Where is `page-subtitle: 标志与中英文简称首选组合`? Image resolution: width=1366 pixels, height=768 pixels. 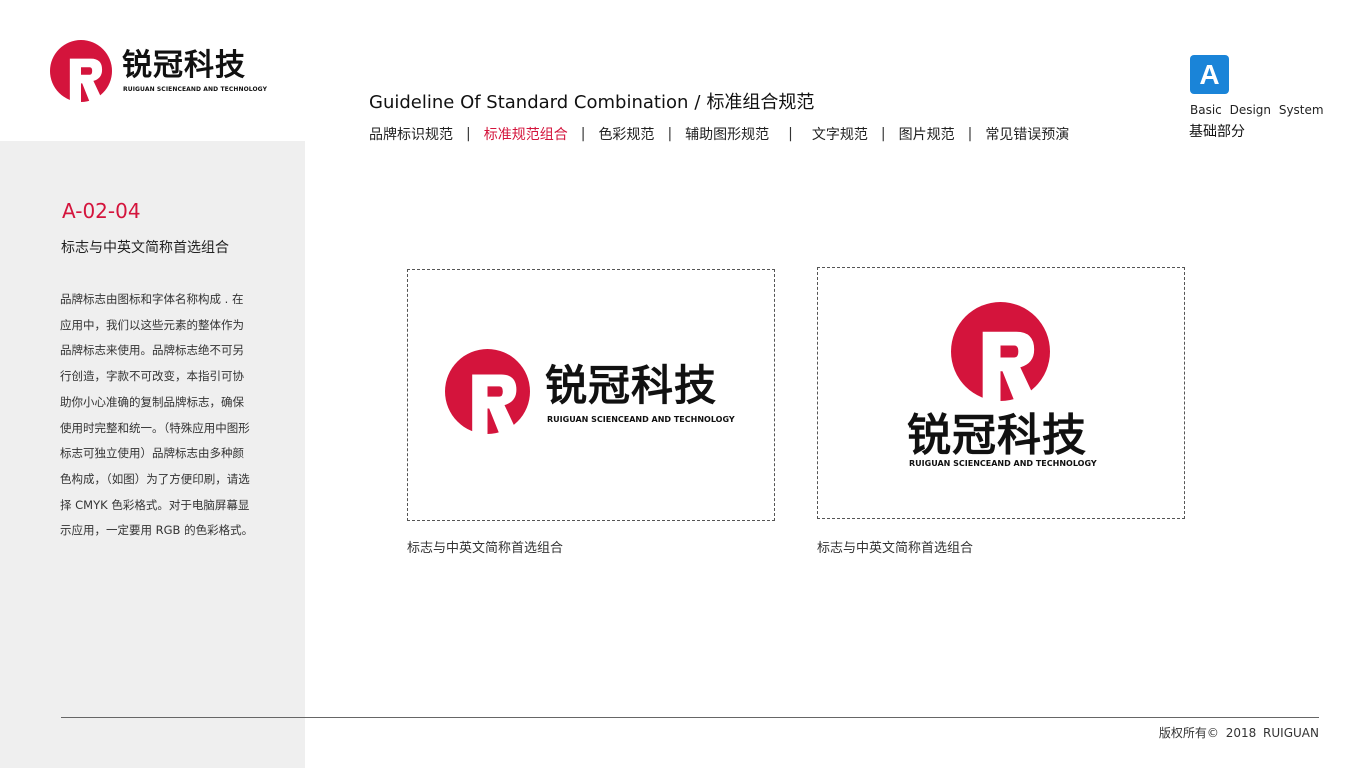 page-subtitle: 标志与中英文简称首选组合 is located at coordinates (145, 248).